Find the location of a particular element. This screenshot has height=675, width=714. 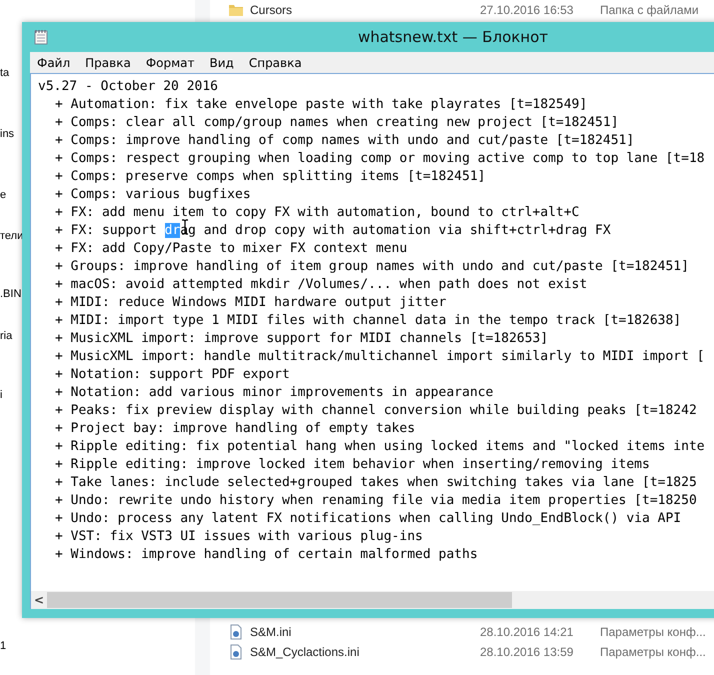

file-type: Папка с файлами is located at coordinates (649, 10).